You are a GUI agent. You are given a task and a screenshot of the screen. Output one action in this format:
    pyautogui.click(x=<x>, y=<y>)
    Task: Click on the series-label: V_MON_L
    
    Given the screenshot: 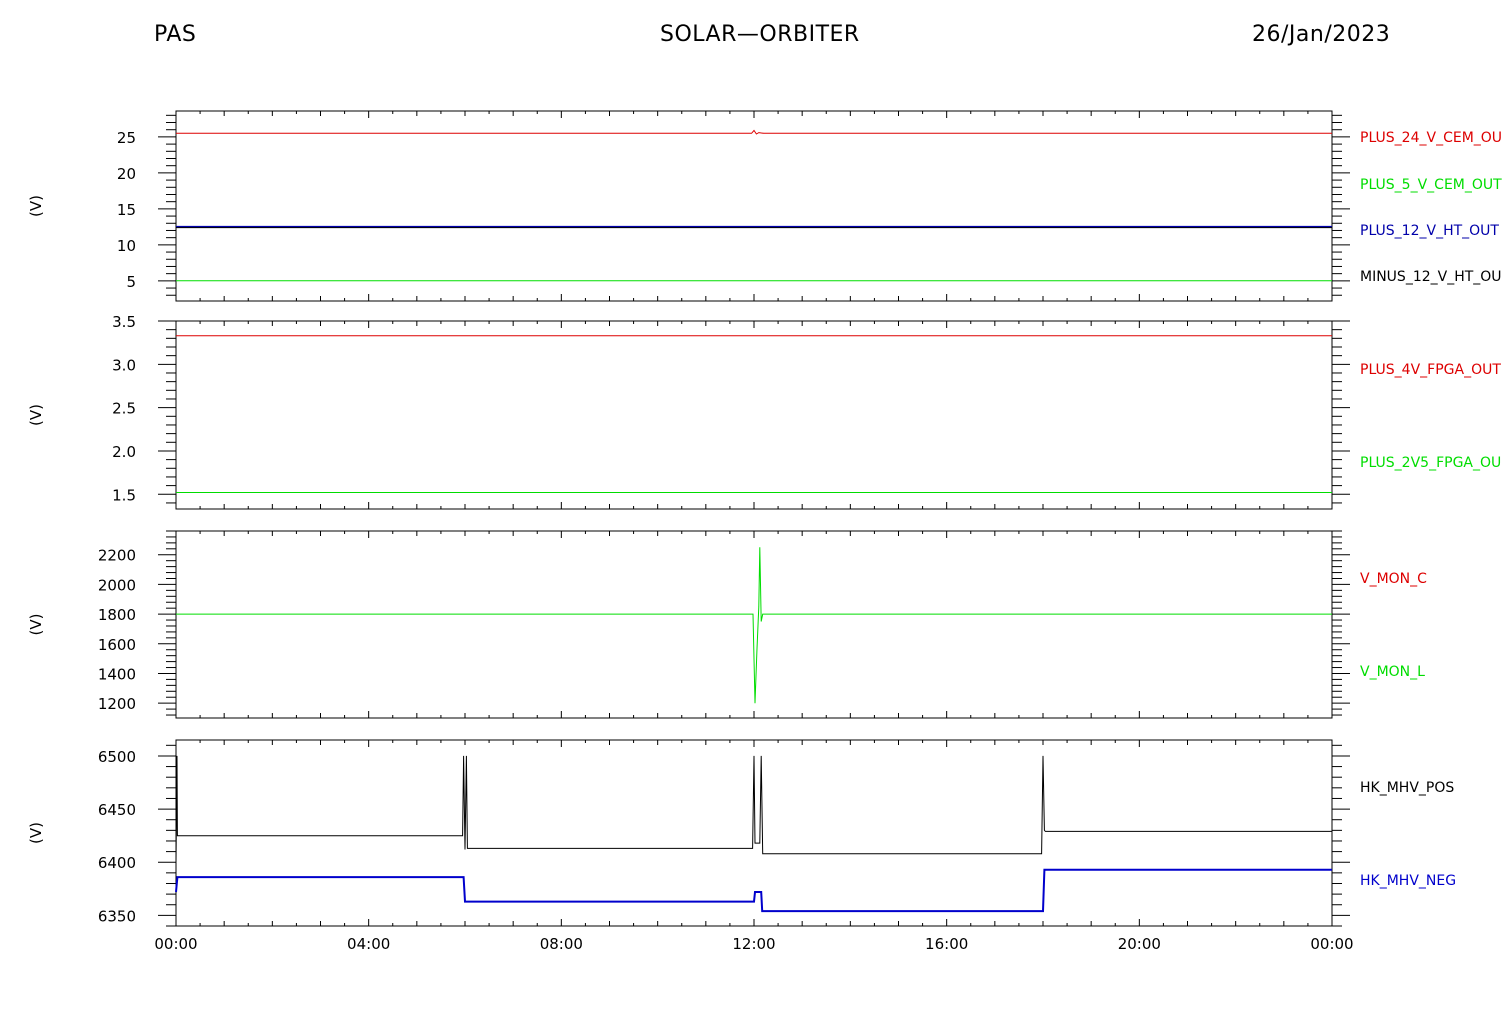 What is the action you would take?
    pyautogui.click(x=1392, y=672)
    